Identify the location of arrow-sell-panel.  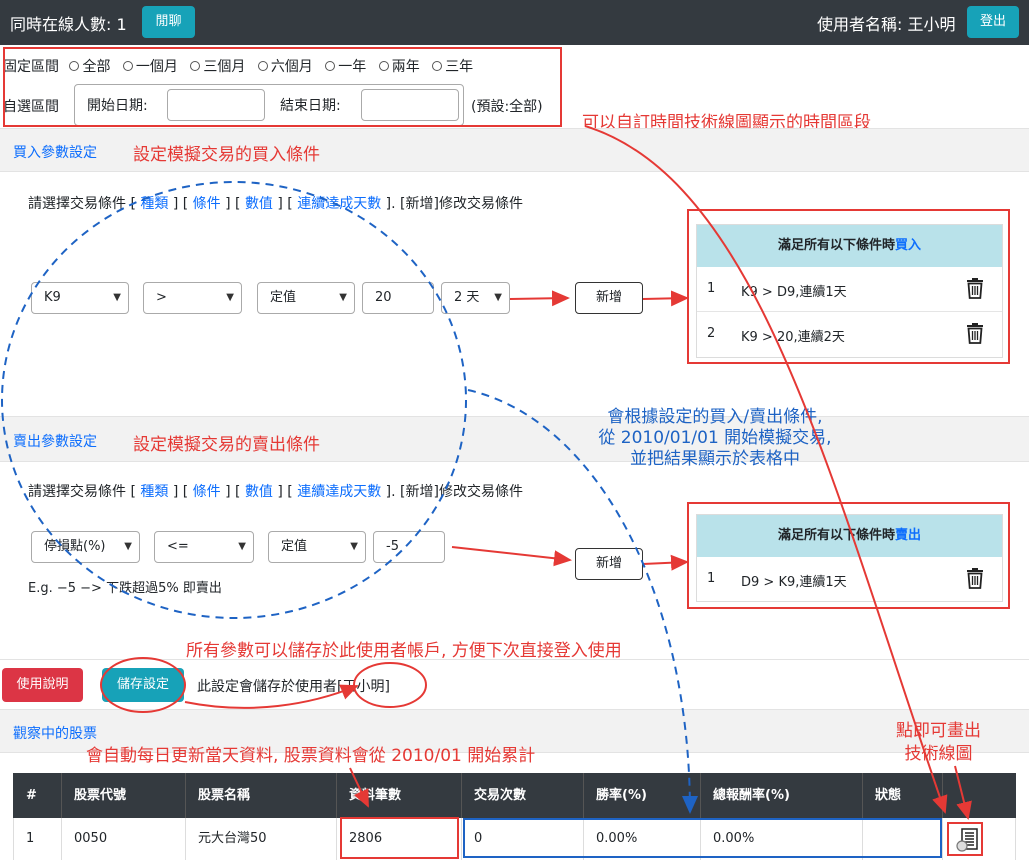
(665, 562).